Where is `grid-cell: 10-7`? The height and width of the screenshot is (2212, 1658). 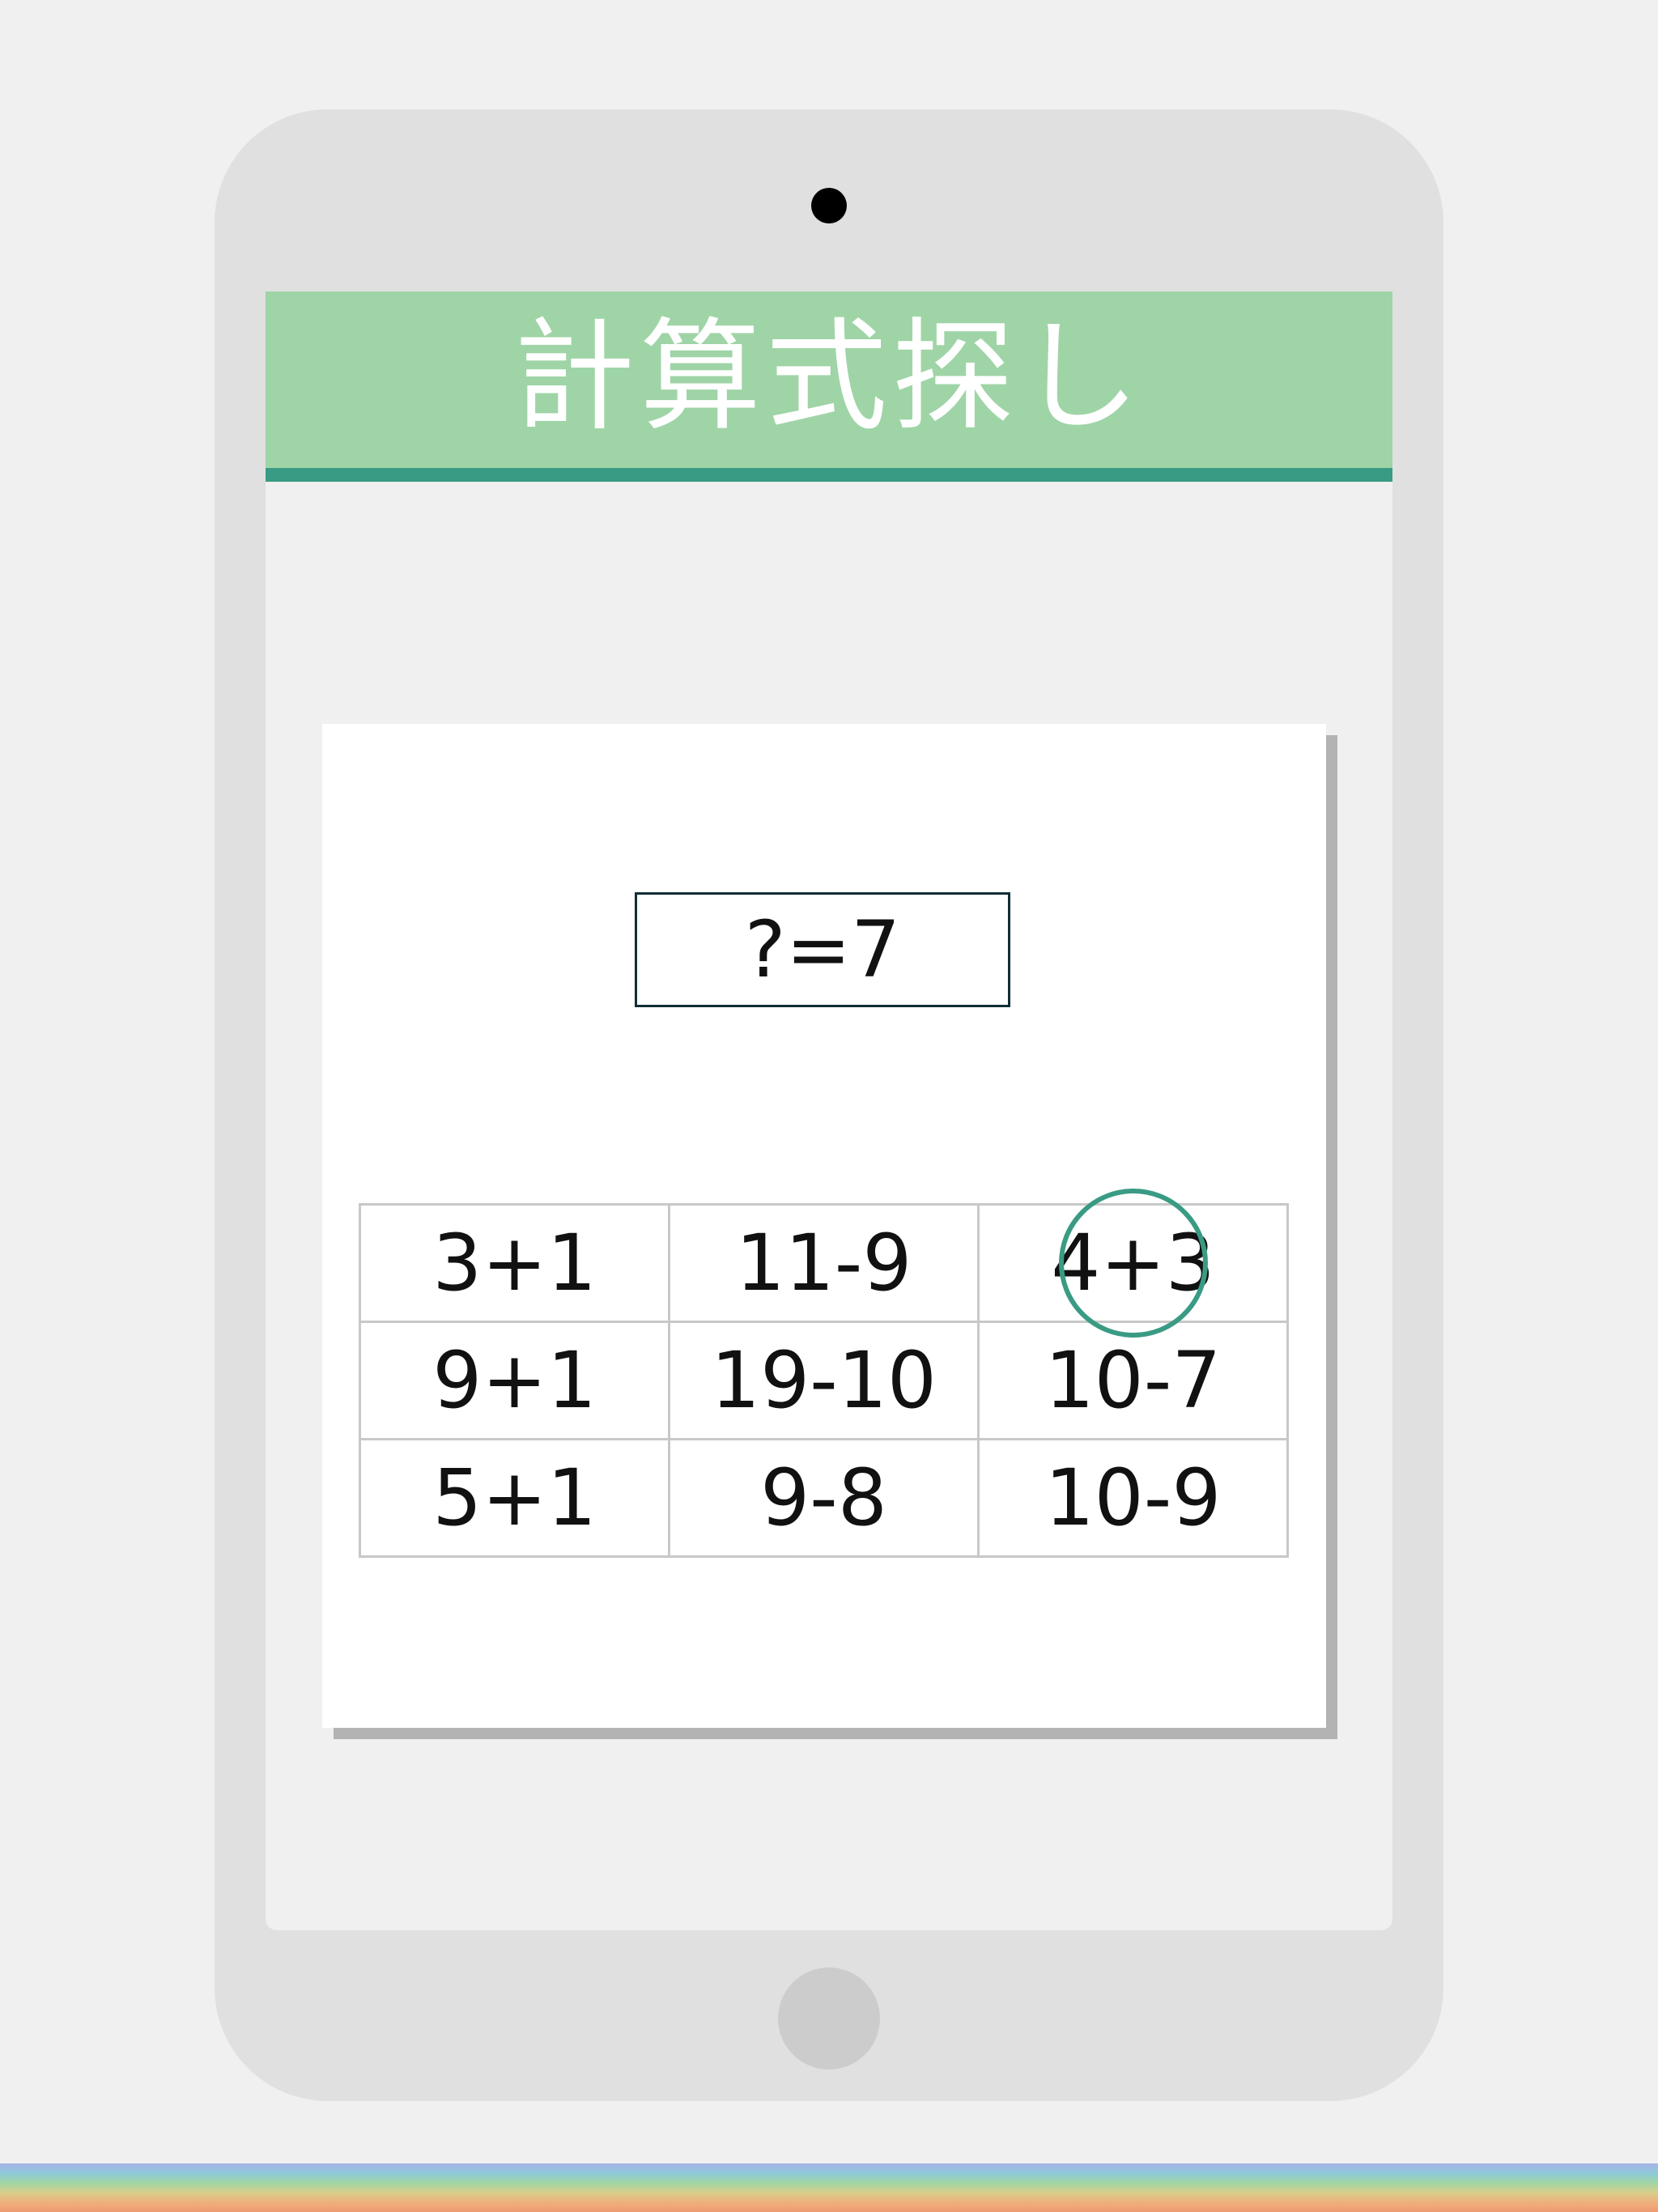
grid-cell: 10-7 is located at coordinates (1133, 1381).